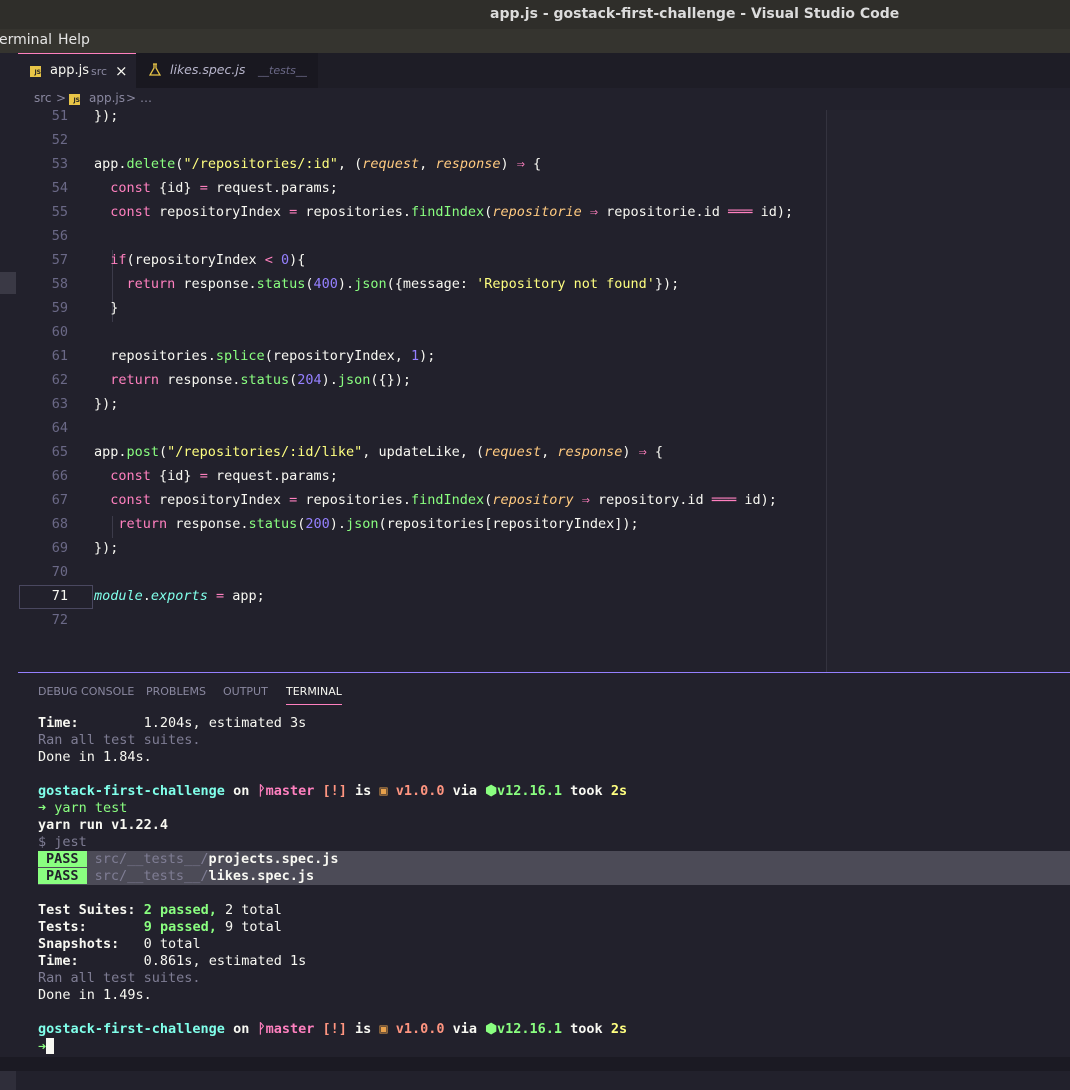 The image size is (1070, 1090). I want to click on js-file-icon: JS, so click(35, 71).